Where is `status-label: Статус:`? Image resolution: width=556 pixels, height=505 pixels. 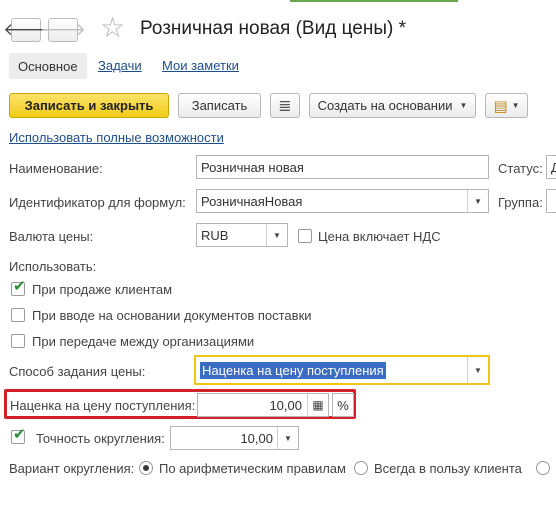
status-label: Статус: is located at coordinates (520, 168).